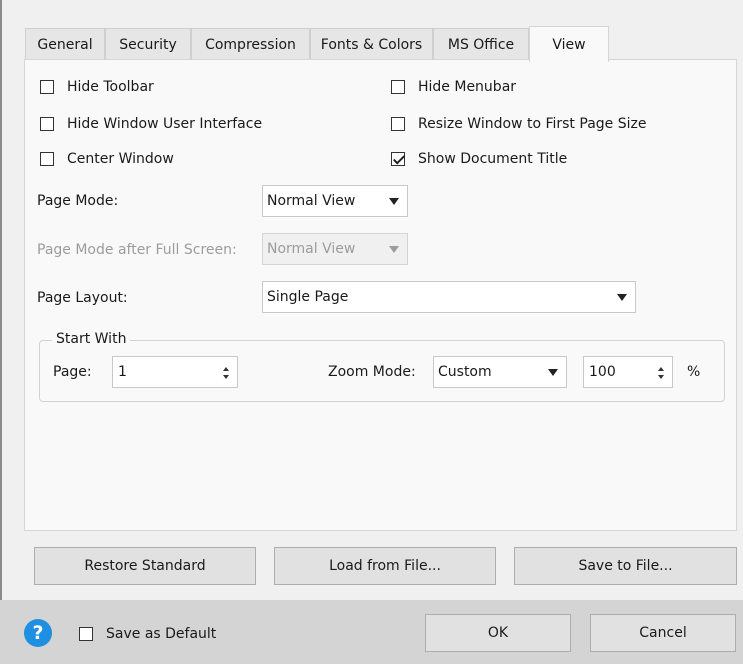 The height and width of the screenshot is (664, 743). I want to click on window-edge, so click(1, 300).